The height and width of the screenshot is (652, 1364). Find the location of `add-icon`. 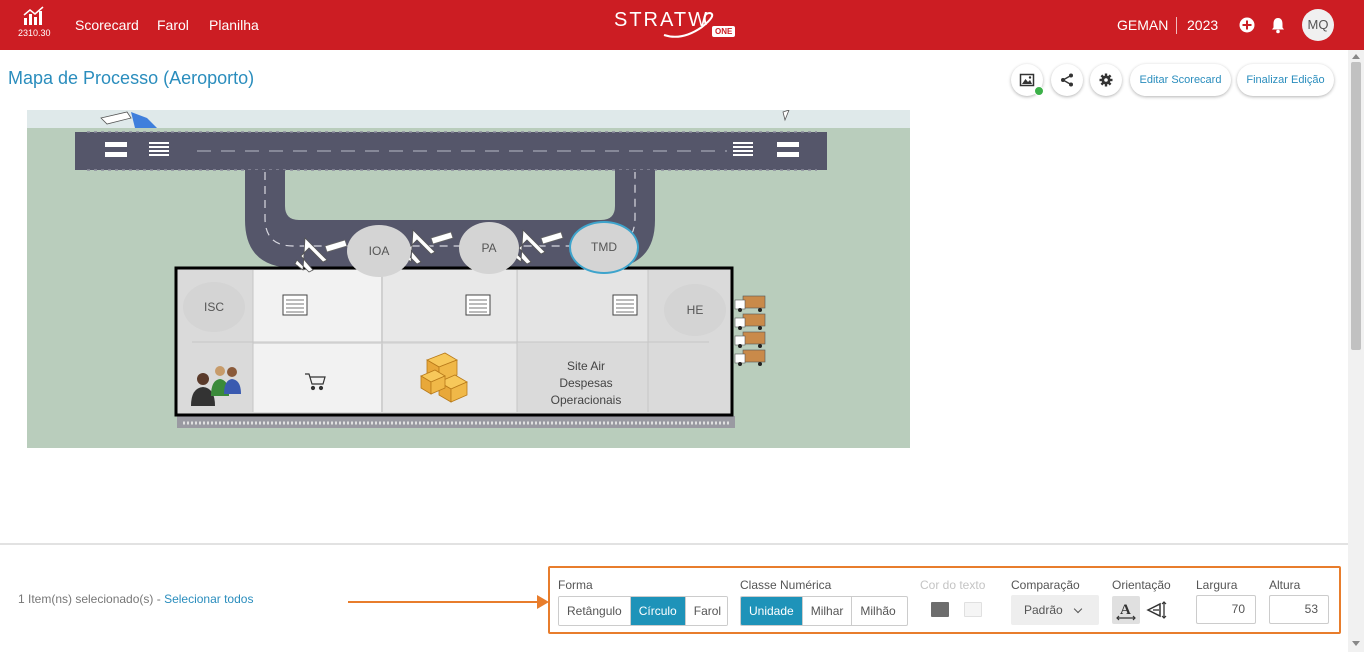

add-icon is located at coordinates (1247, 25).